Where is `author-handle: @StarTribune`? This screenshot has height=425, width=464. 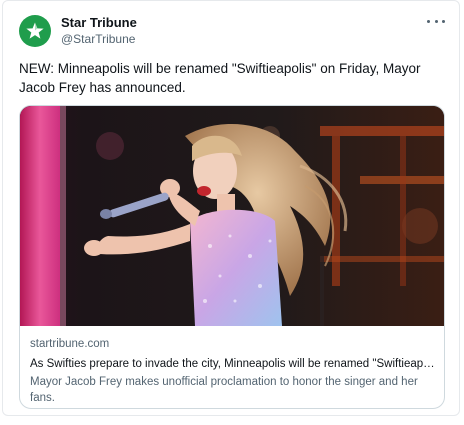 author-handle: @StarTribune is located at coordinates (99, 39).